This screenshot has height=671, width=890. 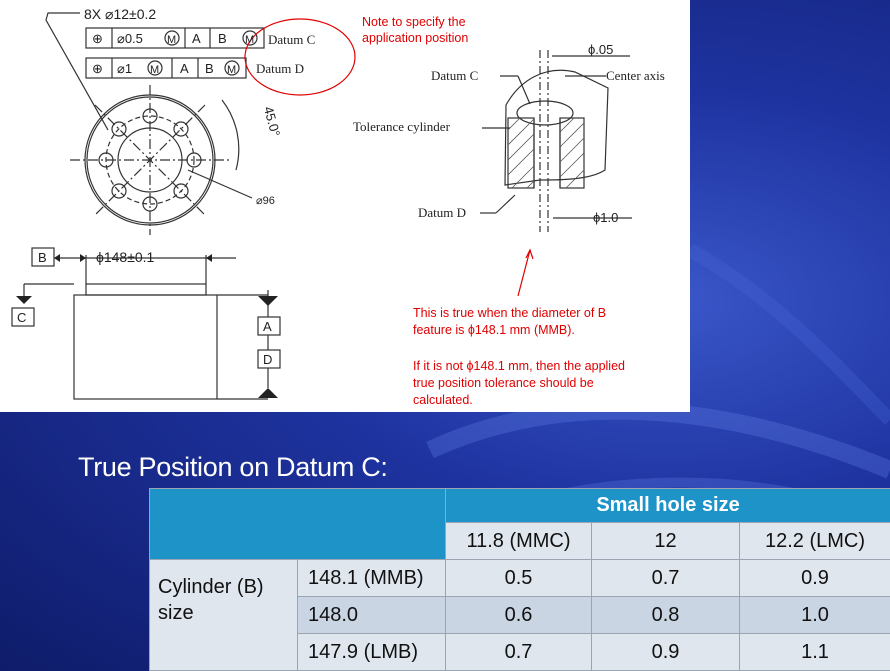 What do you see at coordinates (231, 70) in the screenshot?
I see `fcf2-datum-b-modifier: M` at bounding box center [231, 70].